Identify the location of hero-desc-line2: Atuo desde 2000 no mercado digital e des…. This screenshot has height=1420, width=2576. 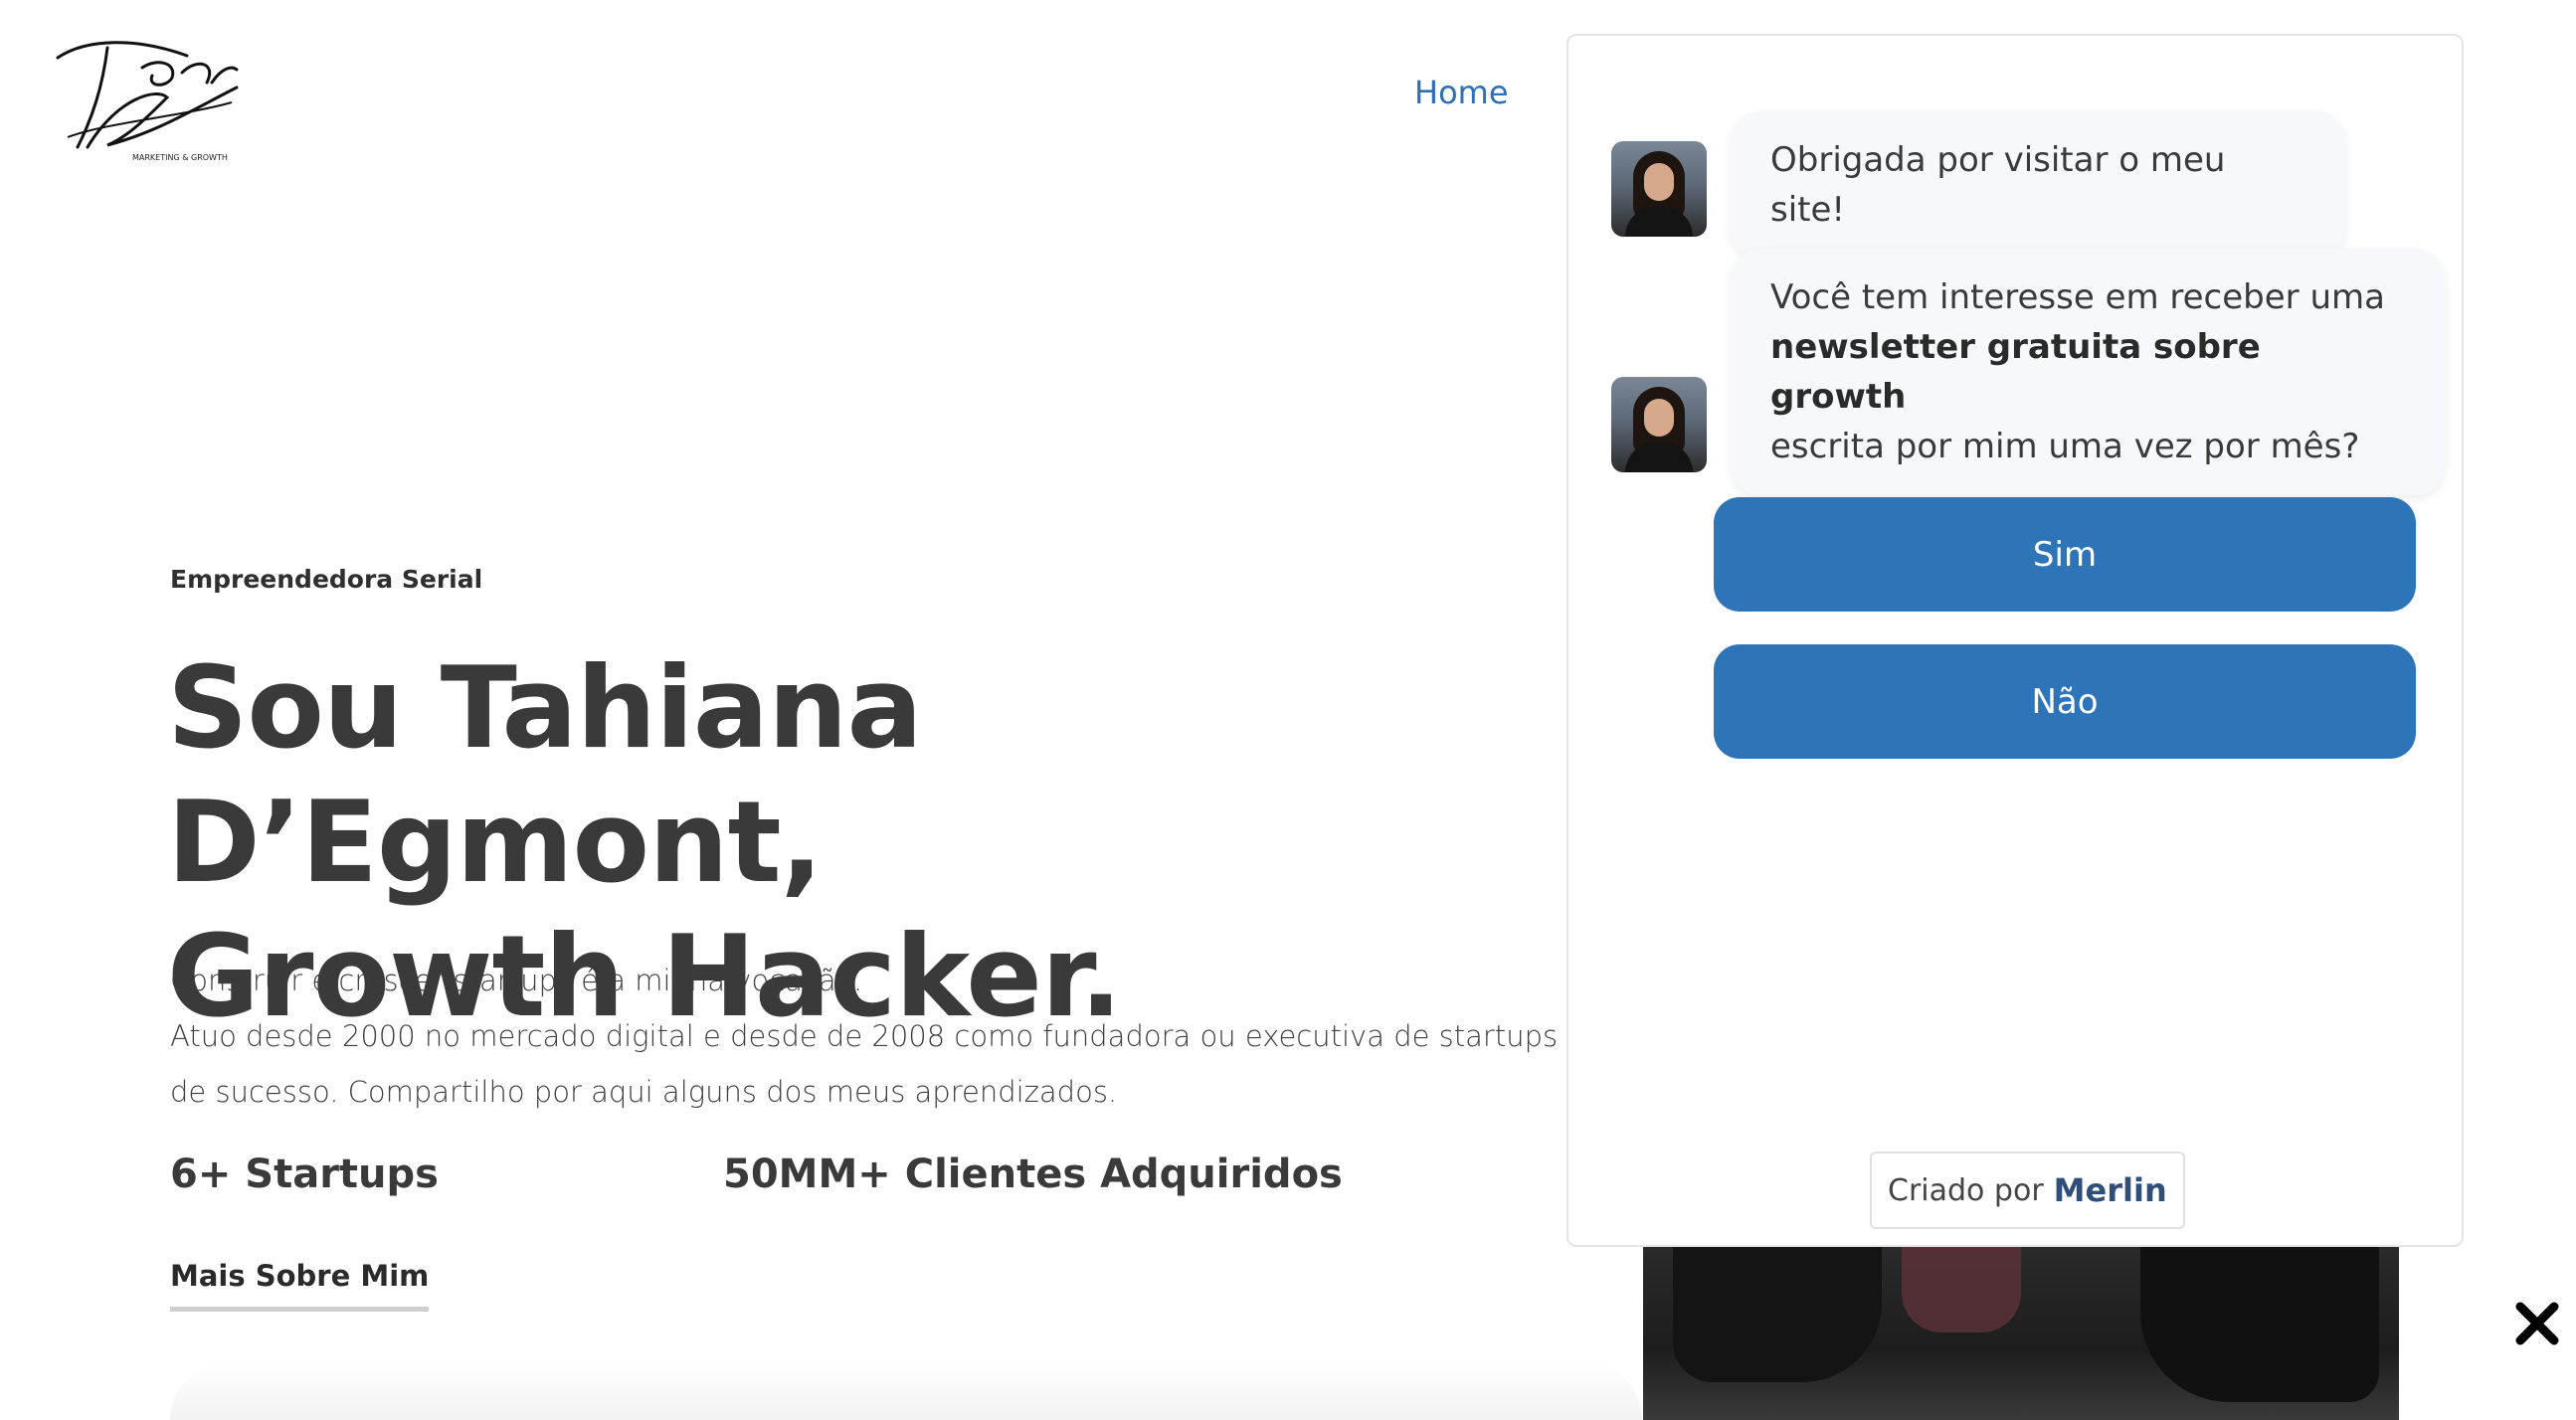
(864, 1036).